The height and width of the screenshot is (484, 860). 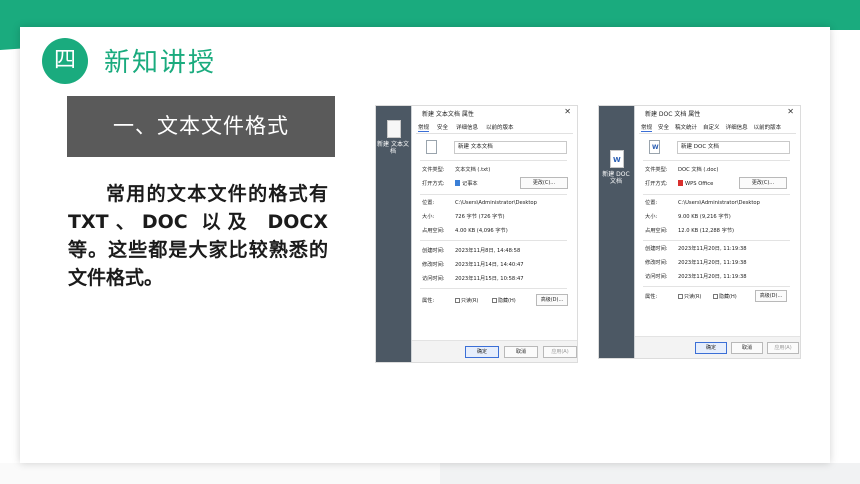 I want to click on subtitle-box: 一、文本文件格式, so click(x=201, y=126).